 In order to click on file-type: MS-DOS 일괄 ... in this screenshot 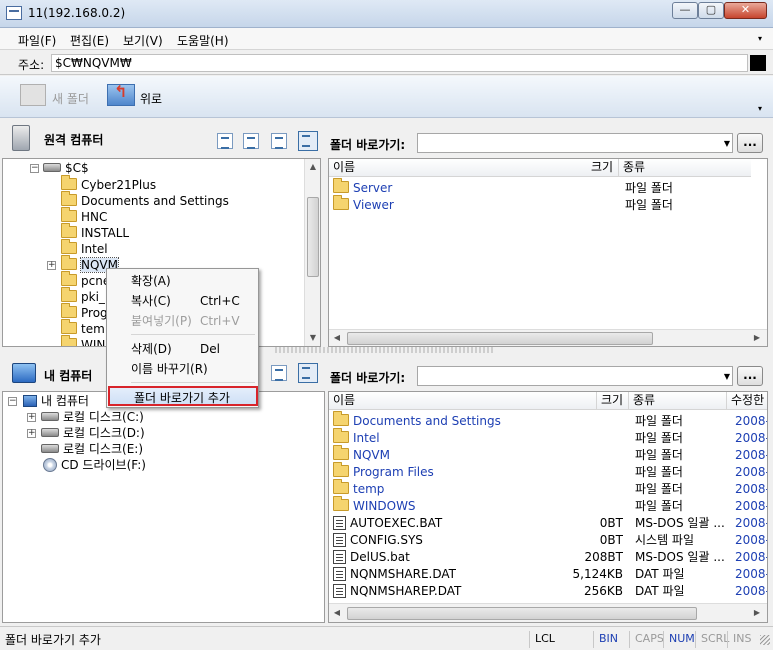, I will do `click(680, 523)`.